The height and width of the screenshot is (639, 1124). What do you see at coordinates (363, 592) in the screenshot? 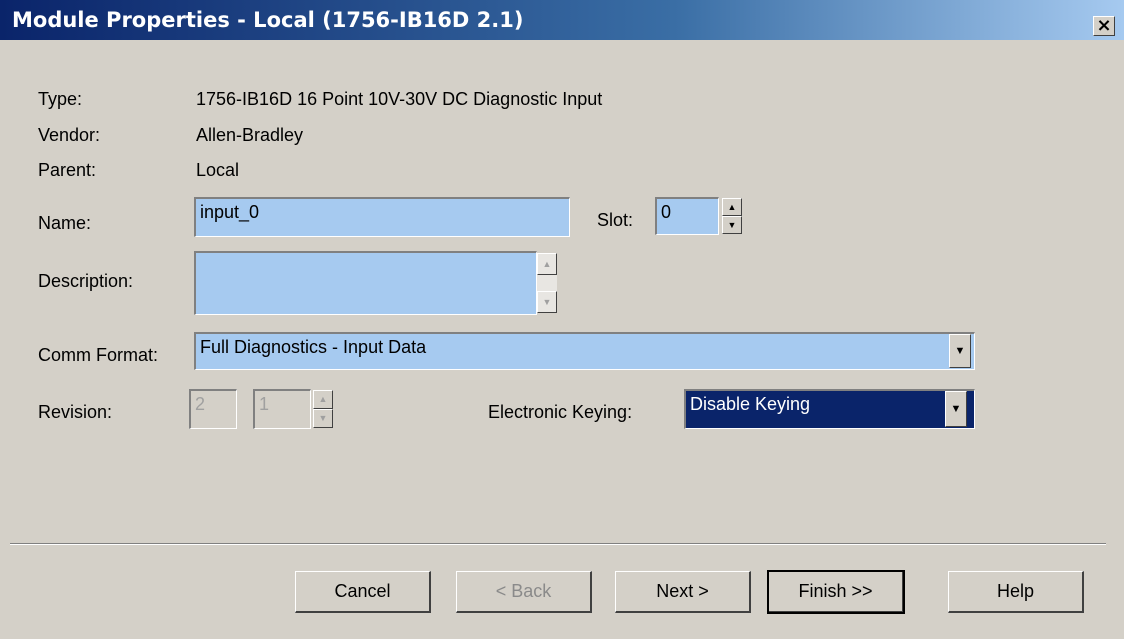
I see `cancel-button: Cancel` at bounding box center [363, 592].